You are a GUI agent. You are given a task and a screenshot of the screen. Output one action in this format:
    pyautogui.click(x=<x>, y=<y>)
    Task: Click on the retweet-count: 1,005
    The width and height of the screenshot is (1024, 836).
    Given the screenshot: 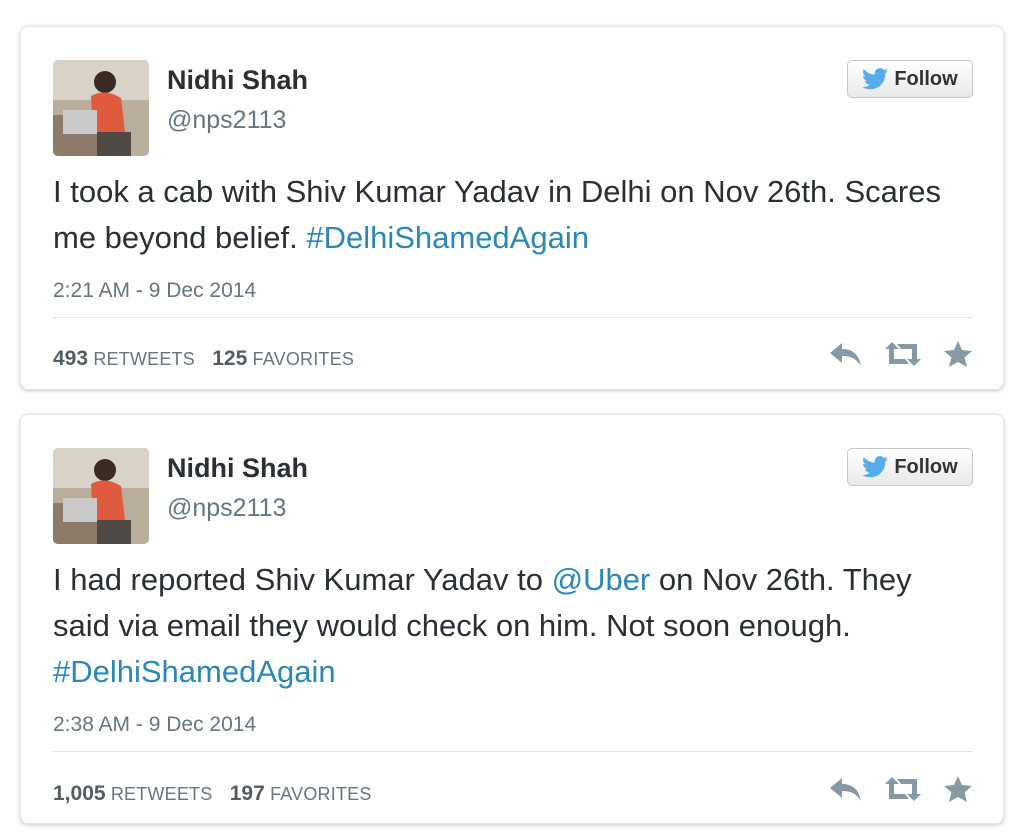 What is the action you would take?
    pyautogui.click(x=79, y=793)
    